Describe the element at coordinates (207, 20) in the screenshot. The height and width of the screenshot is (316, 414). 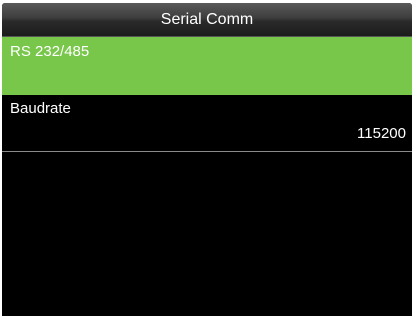
I see `page-title: Serial Comm` at that location.